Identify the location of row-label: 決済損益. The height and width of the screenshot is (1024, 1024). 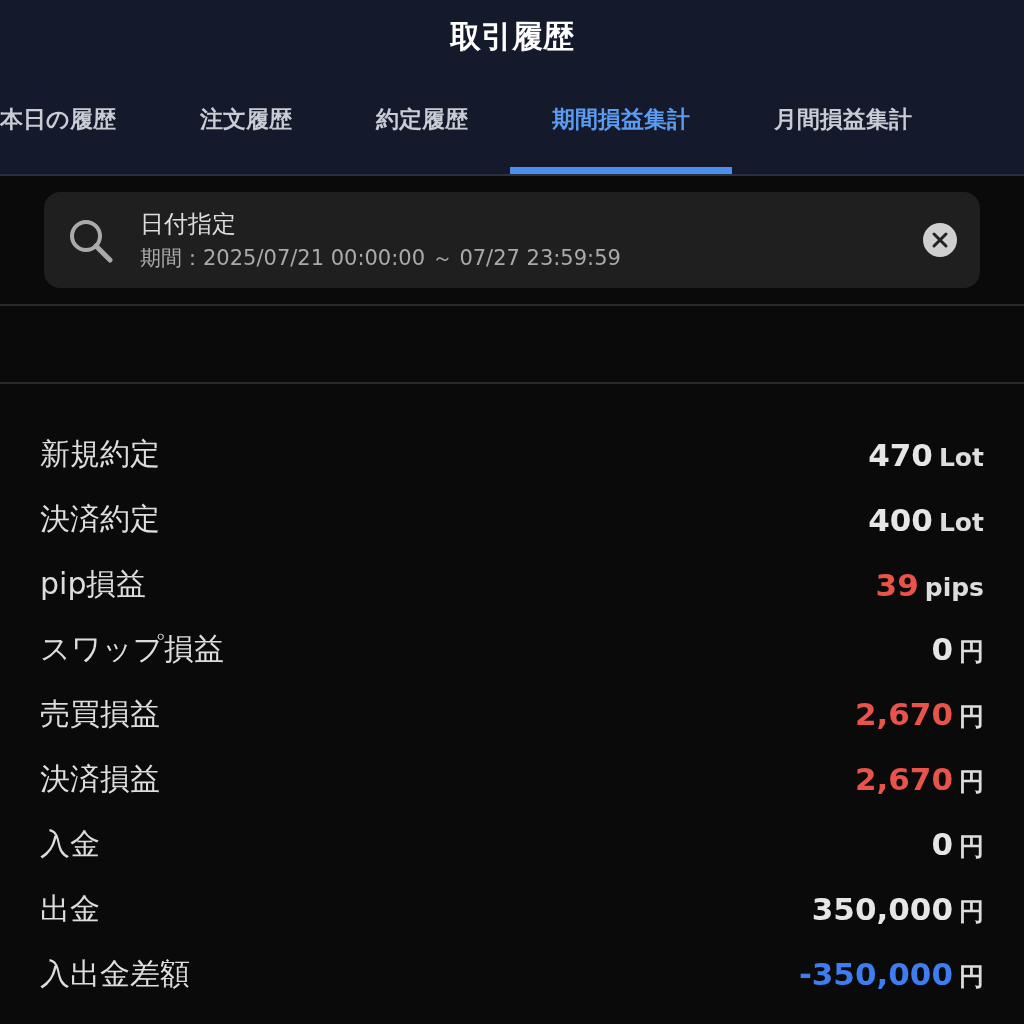
(100, 779).